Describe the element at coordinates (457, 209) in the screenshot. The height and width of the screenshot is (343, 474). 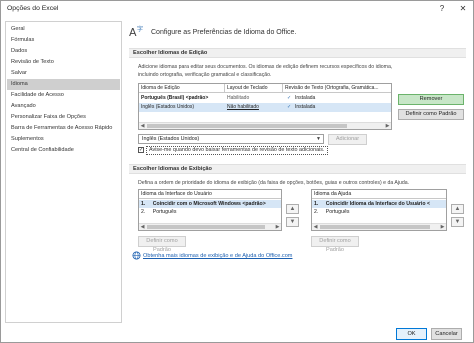
I see `help-move-up-button: ▲` at that location.